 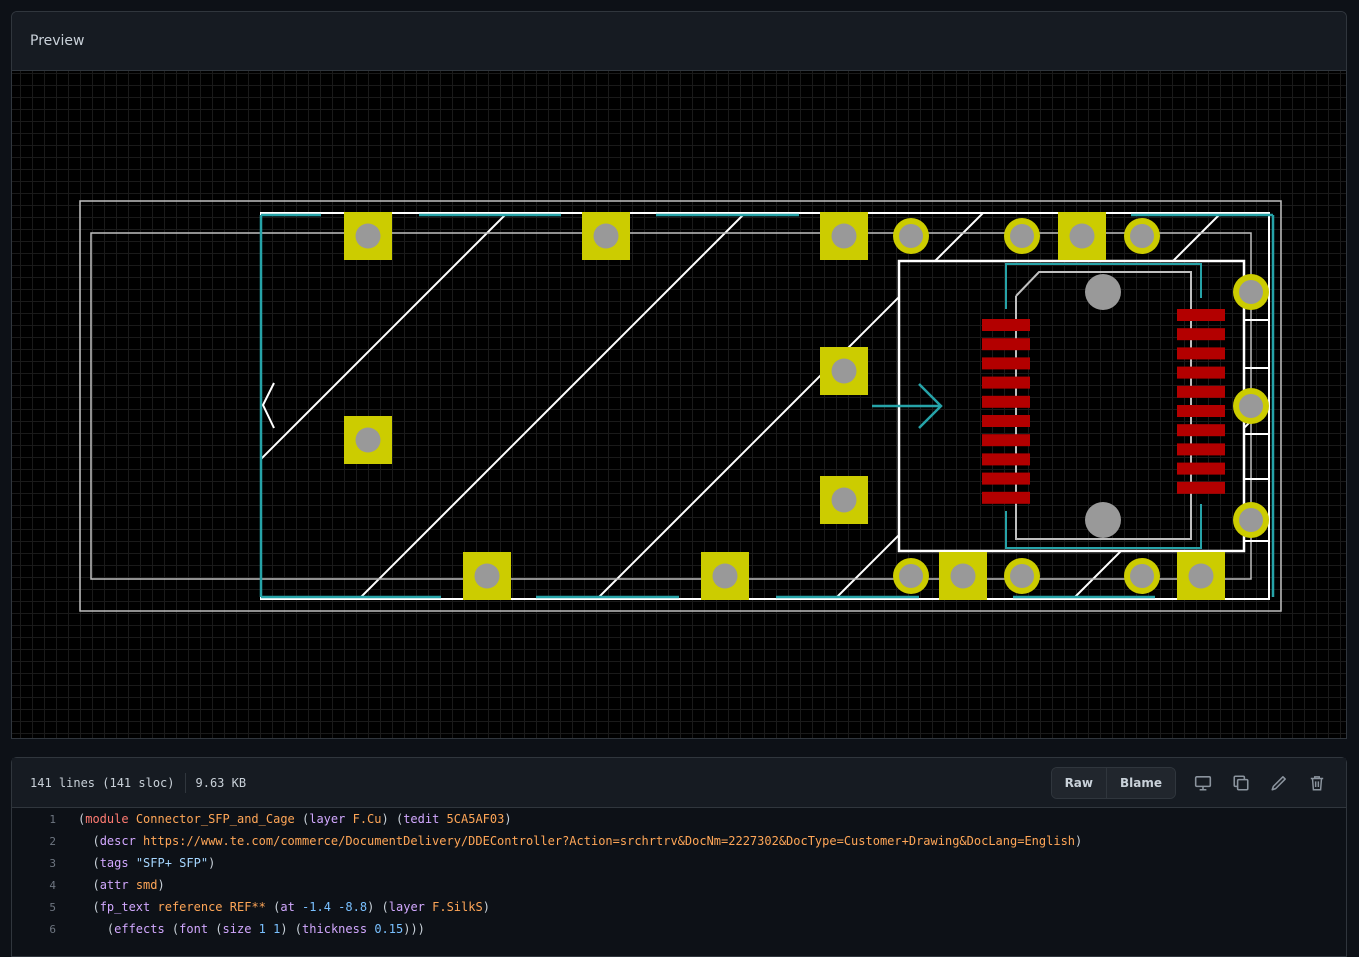 What do you see at coordinates (457, 907) in the screenshot?
I see `code-token: F.SilkS` at bounding box center [457, 907].